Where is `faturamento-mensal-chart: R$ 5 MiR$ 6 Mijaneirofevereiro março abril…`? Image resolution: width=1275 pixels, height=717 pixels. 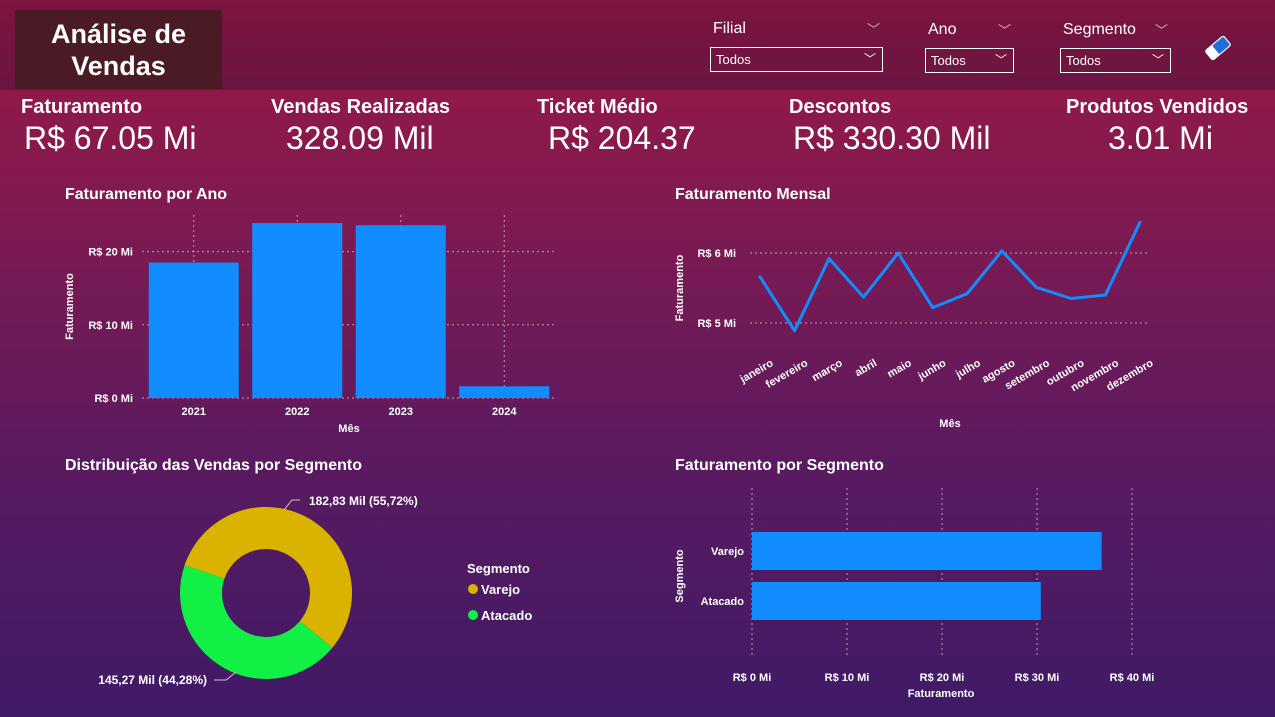
faturamento-mensal-chart: R$ 5 MiR$ 6 Mijaneirofevereiro março abril… is located at coordinates (915, 325).